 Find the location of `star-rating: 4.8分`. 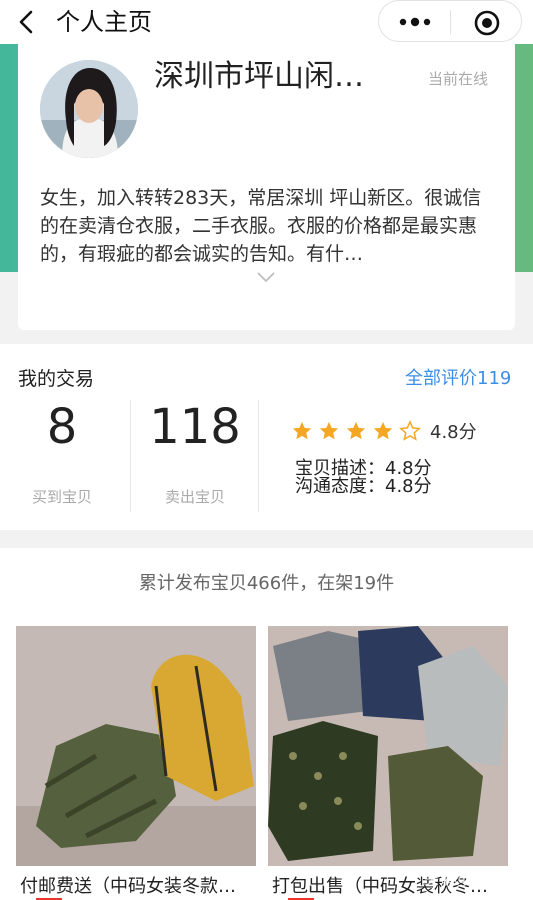

star-rating: 4.8分 is located at coordinates (384, 431).